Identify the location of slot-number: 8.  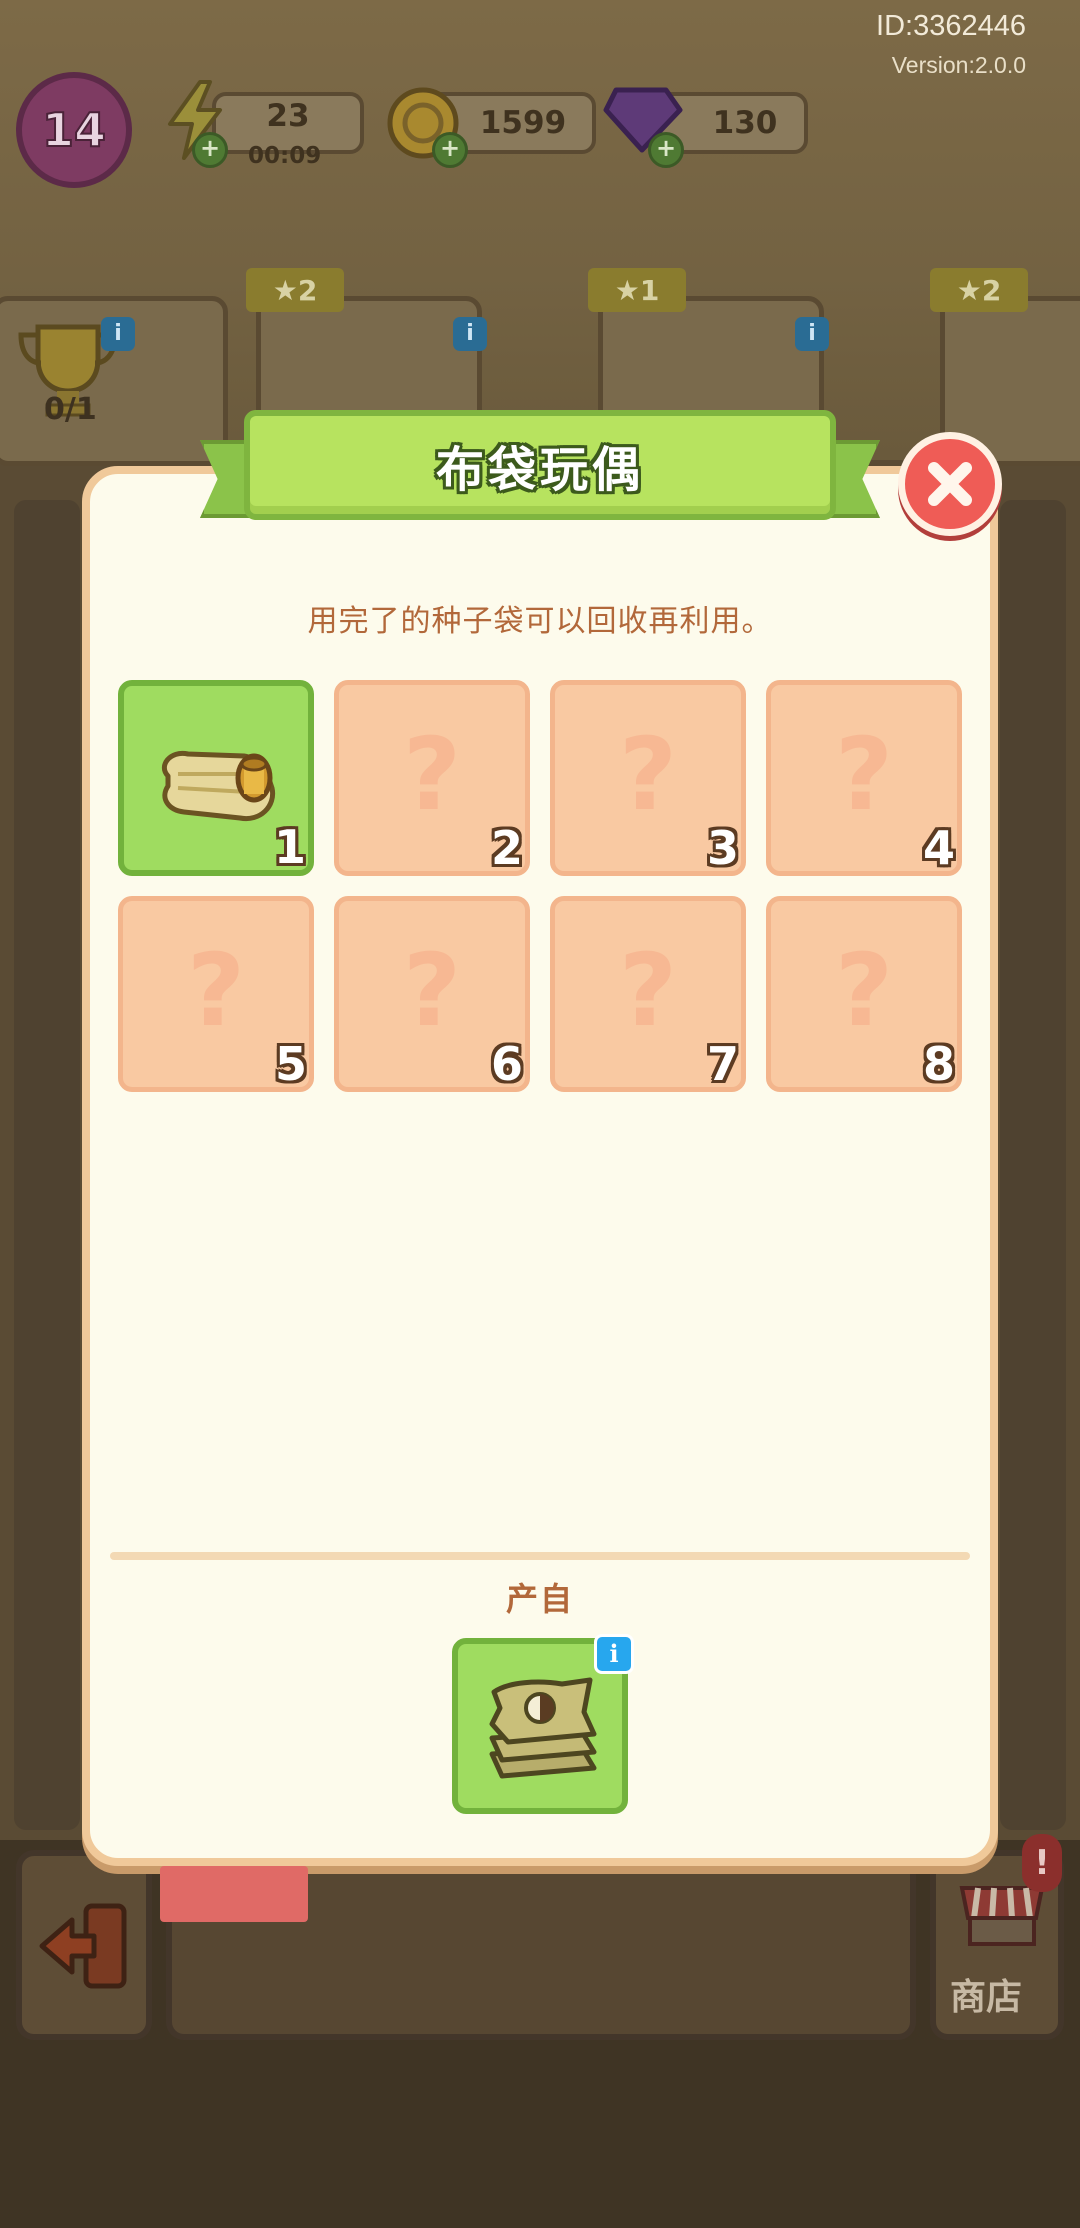
(938, 1064).